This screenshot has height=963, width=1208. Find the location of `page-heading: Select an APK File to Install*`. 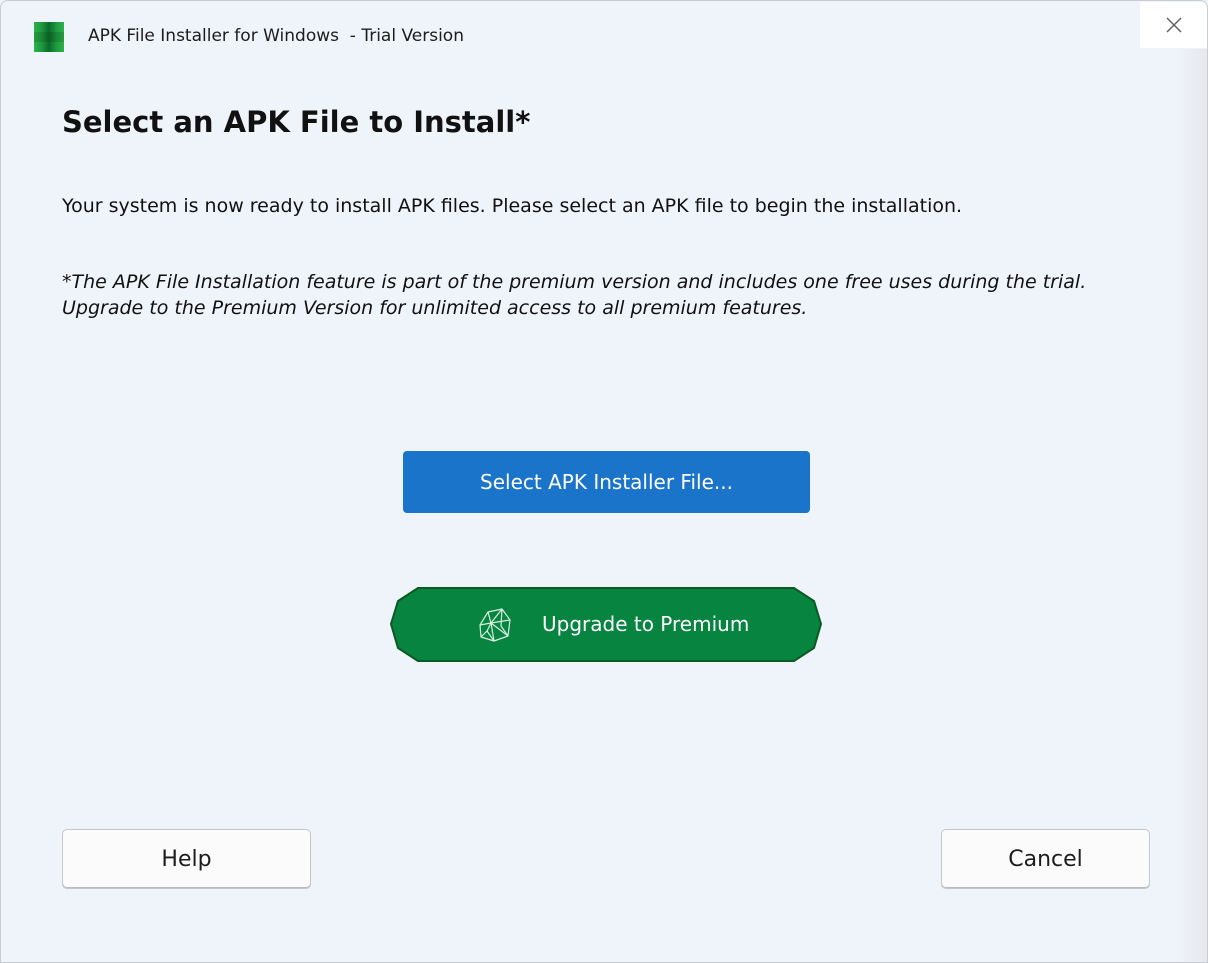

page-heading: Select an APK File to Install* is located at coordinates (296, 122).